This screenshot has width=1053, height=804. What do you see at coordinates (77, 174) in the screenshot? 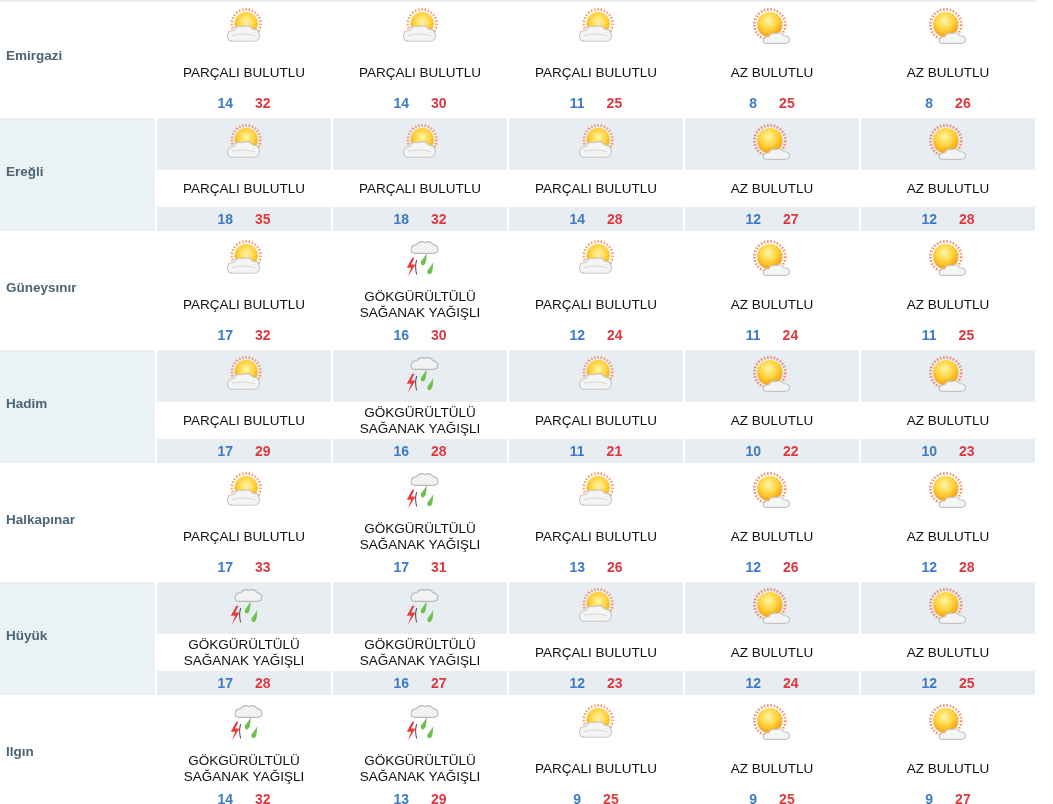
I see `location-name: Ereğli` at bounding box center [77, 174].